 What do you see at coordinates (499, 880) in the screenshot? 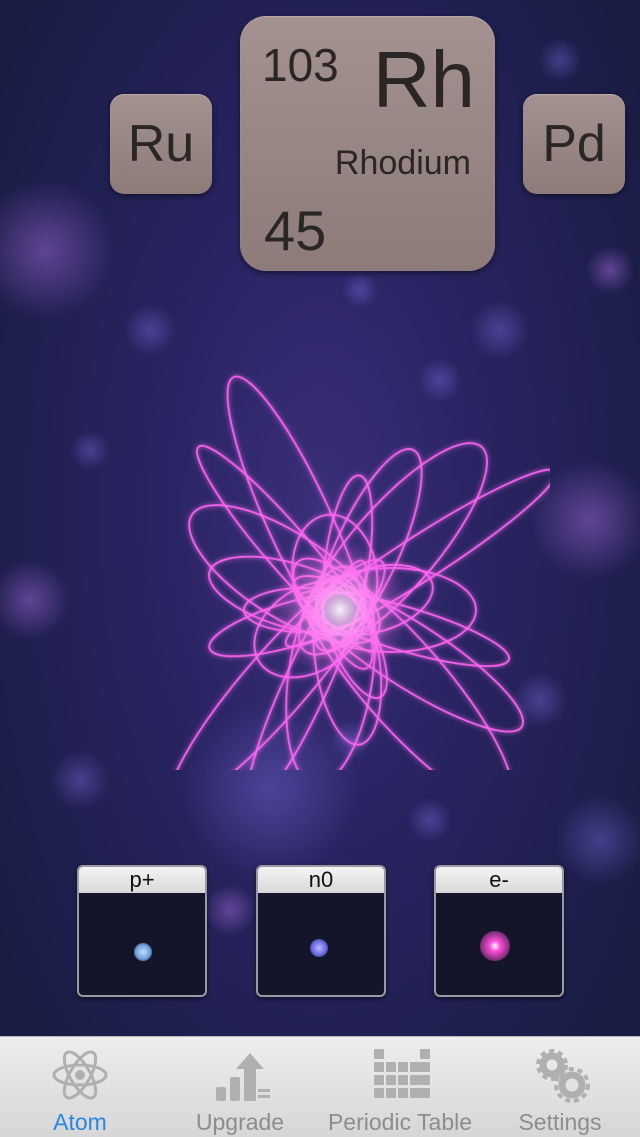
I see `electron-label: e-` at bounding box center [499, 880].